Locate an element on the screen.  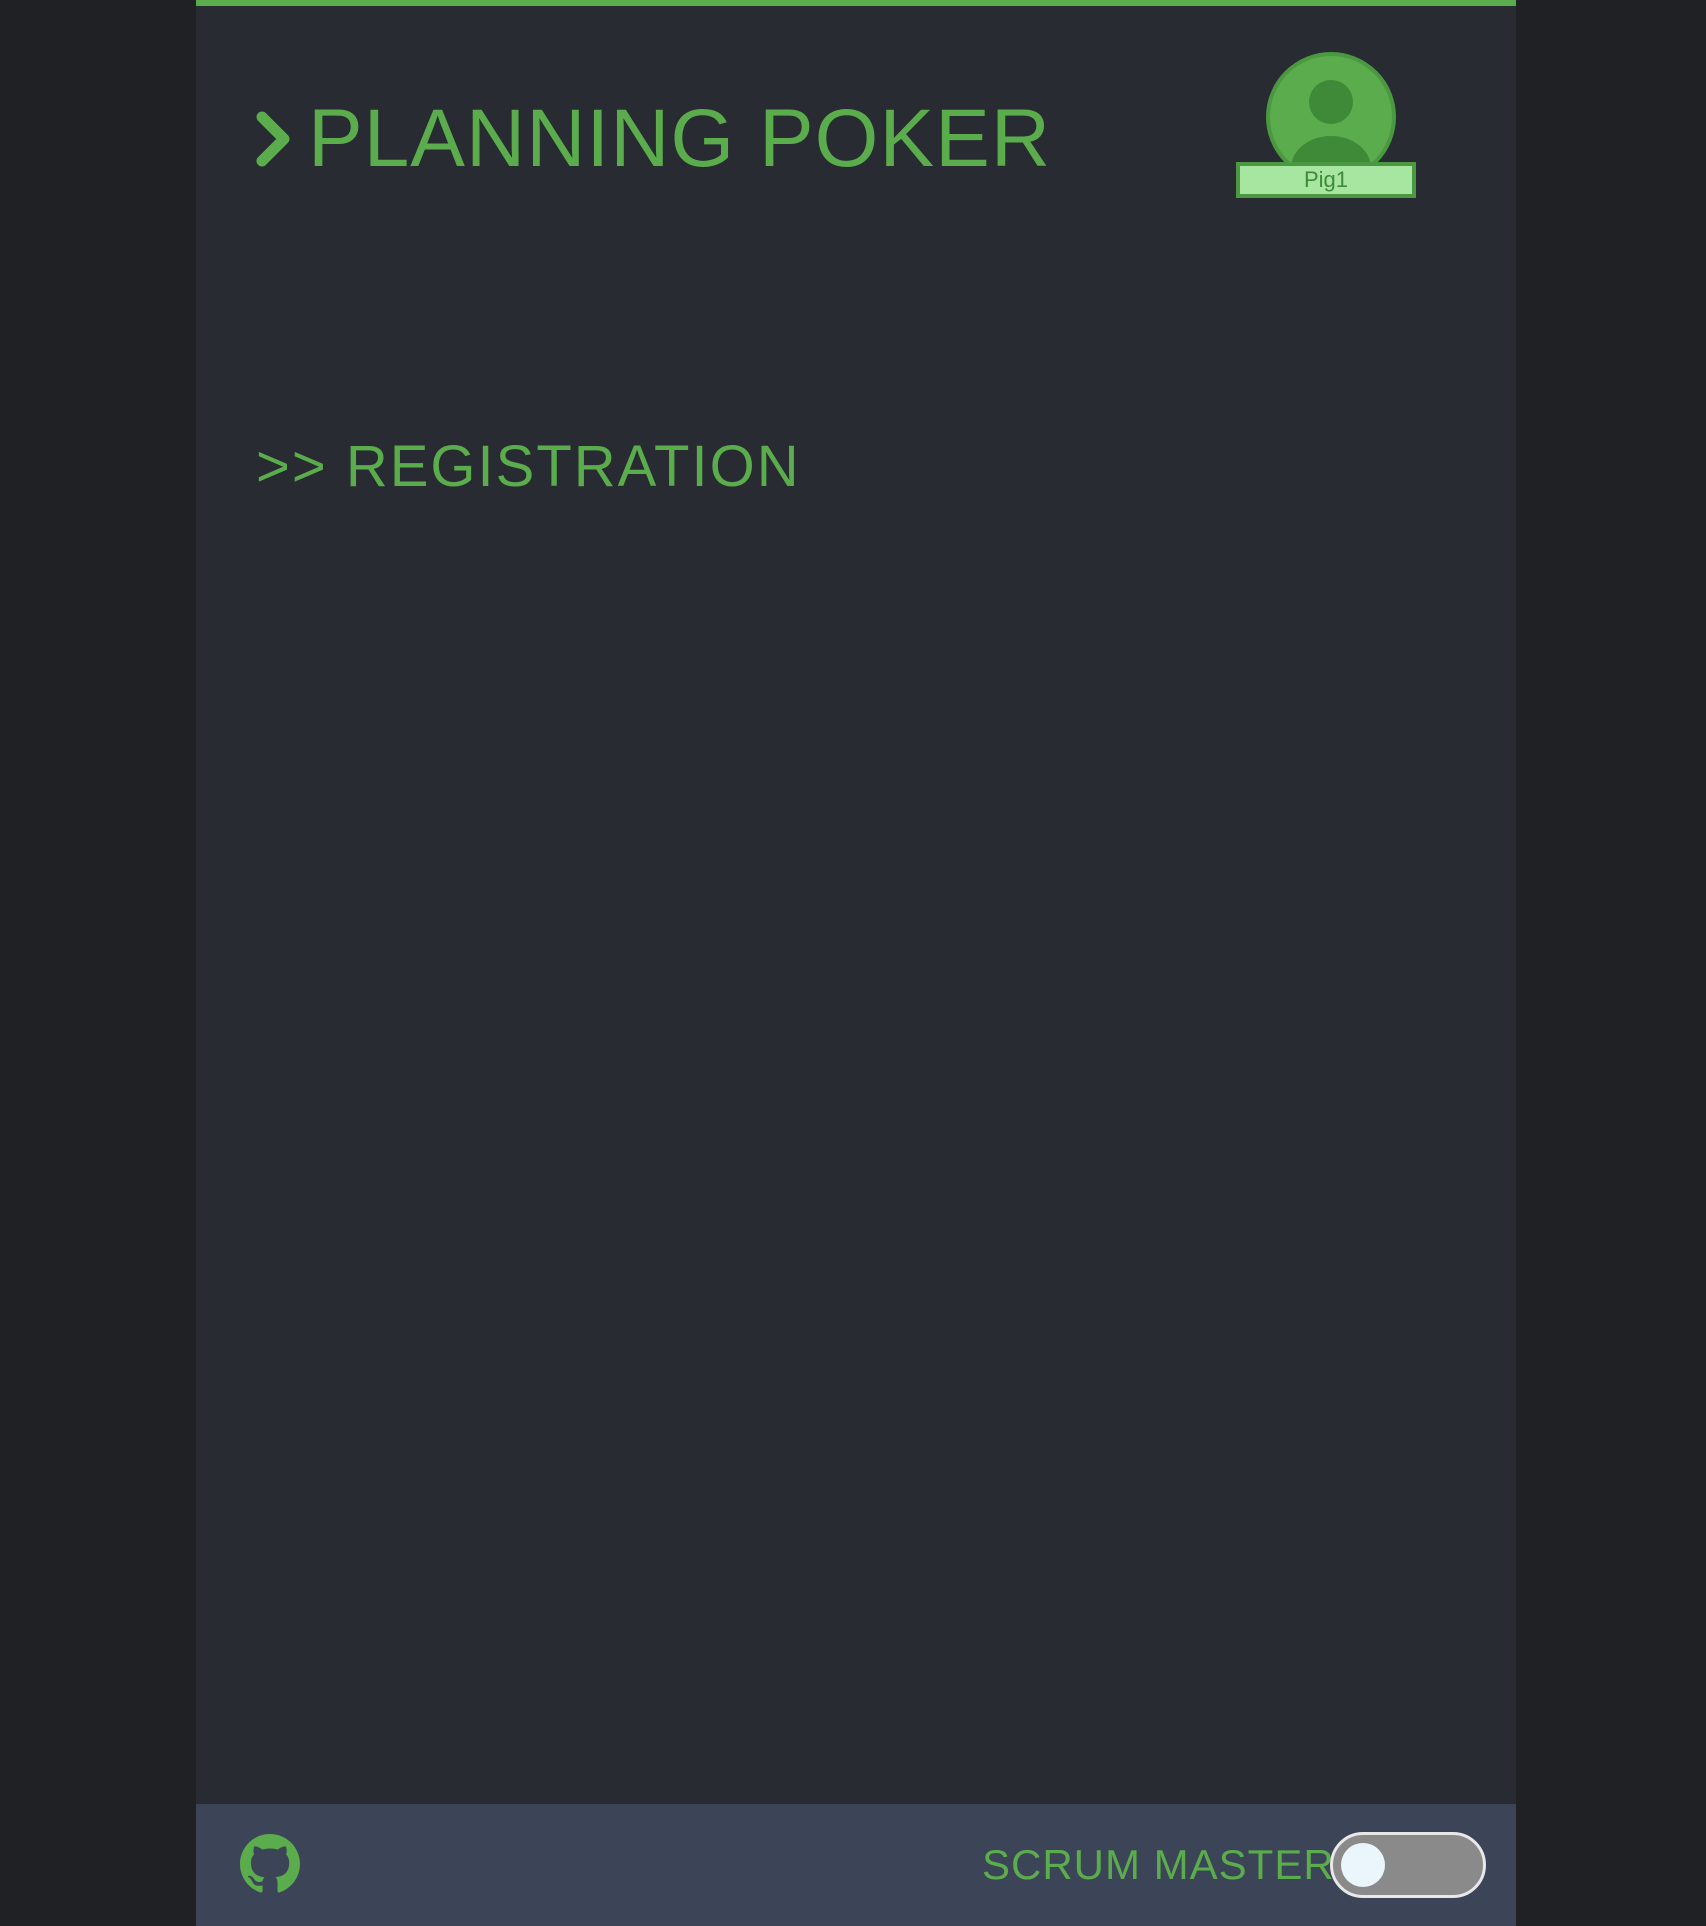
chevron-right-icon is located at coordinates (274, 139).